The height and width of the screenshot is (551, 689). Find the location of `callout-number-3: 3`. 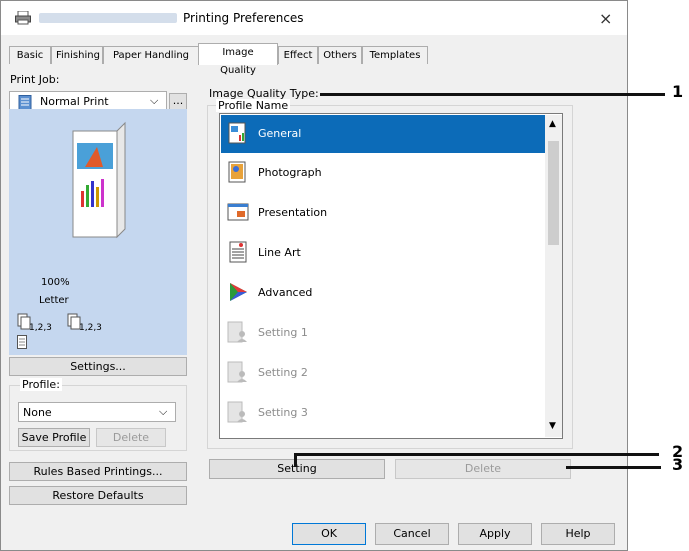

callout-number-3: 3 is located at coordinates (678, 464).